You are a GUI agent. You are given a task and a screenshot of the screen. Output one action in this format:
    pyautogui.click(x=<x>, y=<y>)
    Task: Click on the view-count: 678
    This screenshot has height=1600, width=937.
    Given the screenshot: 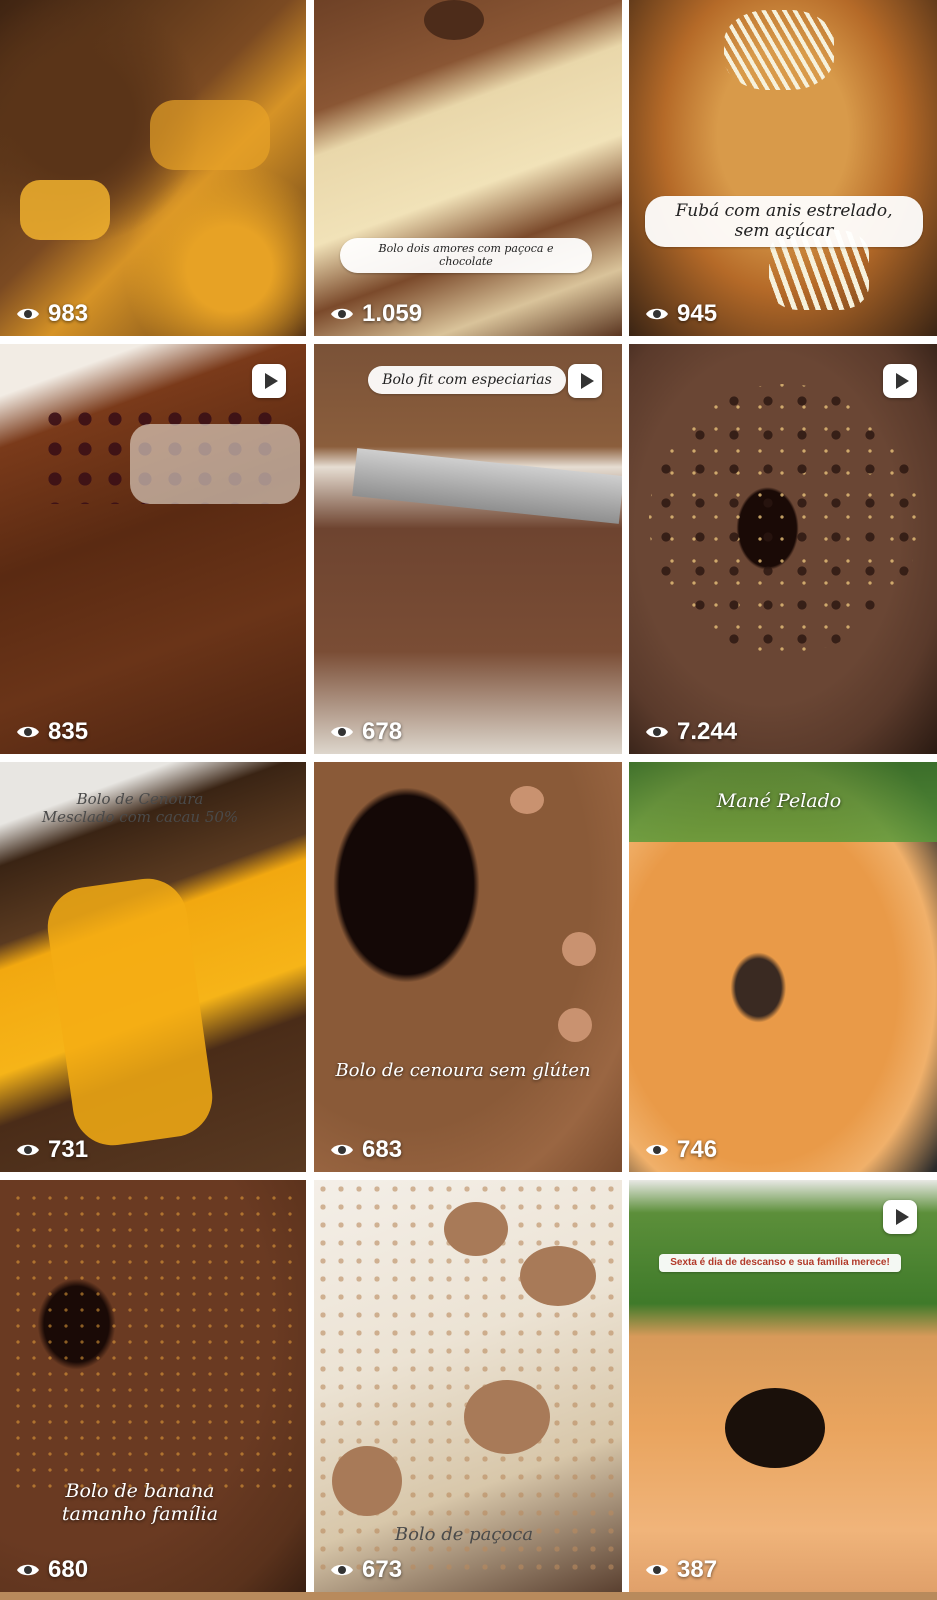 What is the action you would take?
    pyautogui.click(x=366, y=732)
    